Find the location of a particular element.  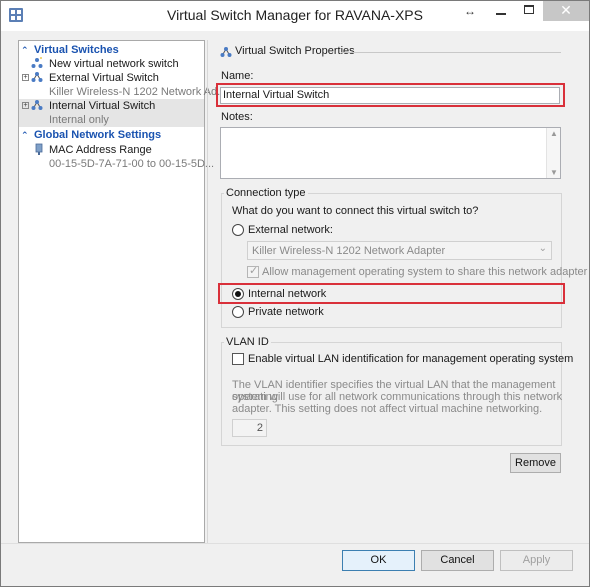

notes-field is located at coordinates (390, 153).